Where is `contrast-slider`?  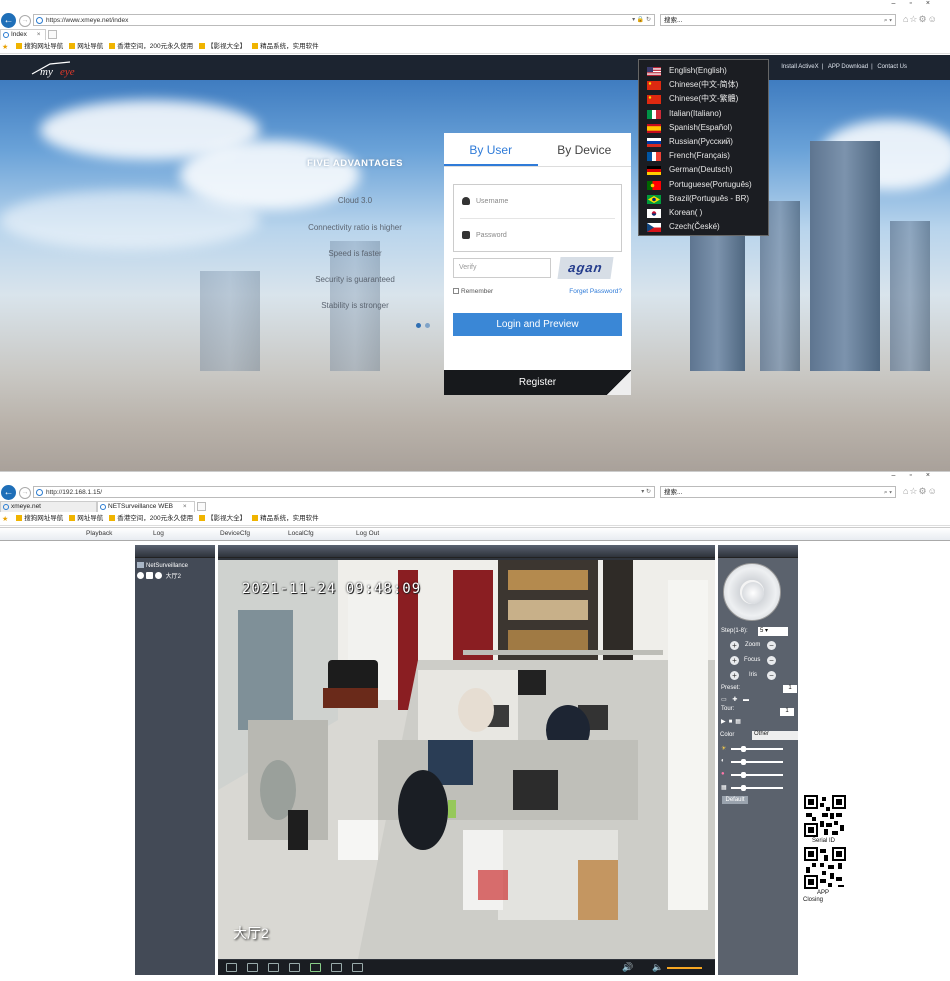
contrast-slider is located at coordinates (757, 762).